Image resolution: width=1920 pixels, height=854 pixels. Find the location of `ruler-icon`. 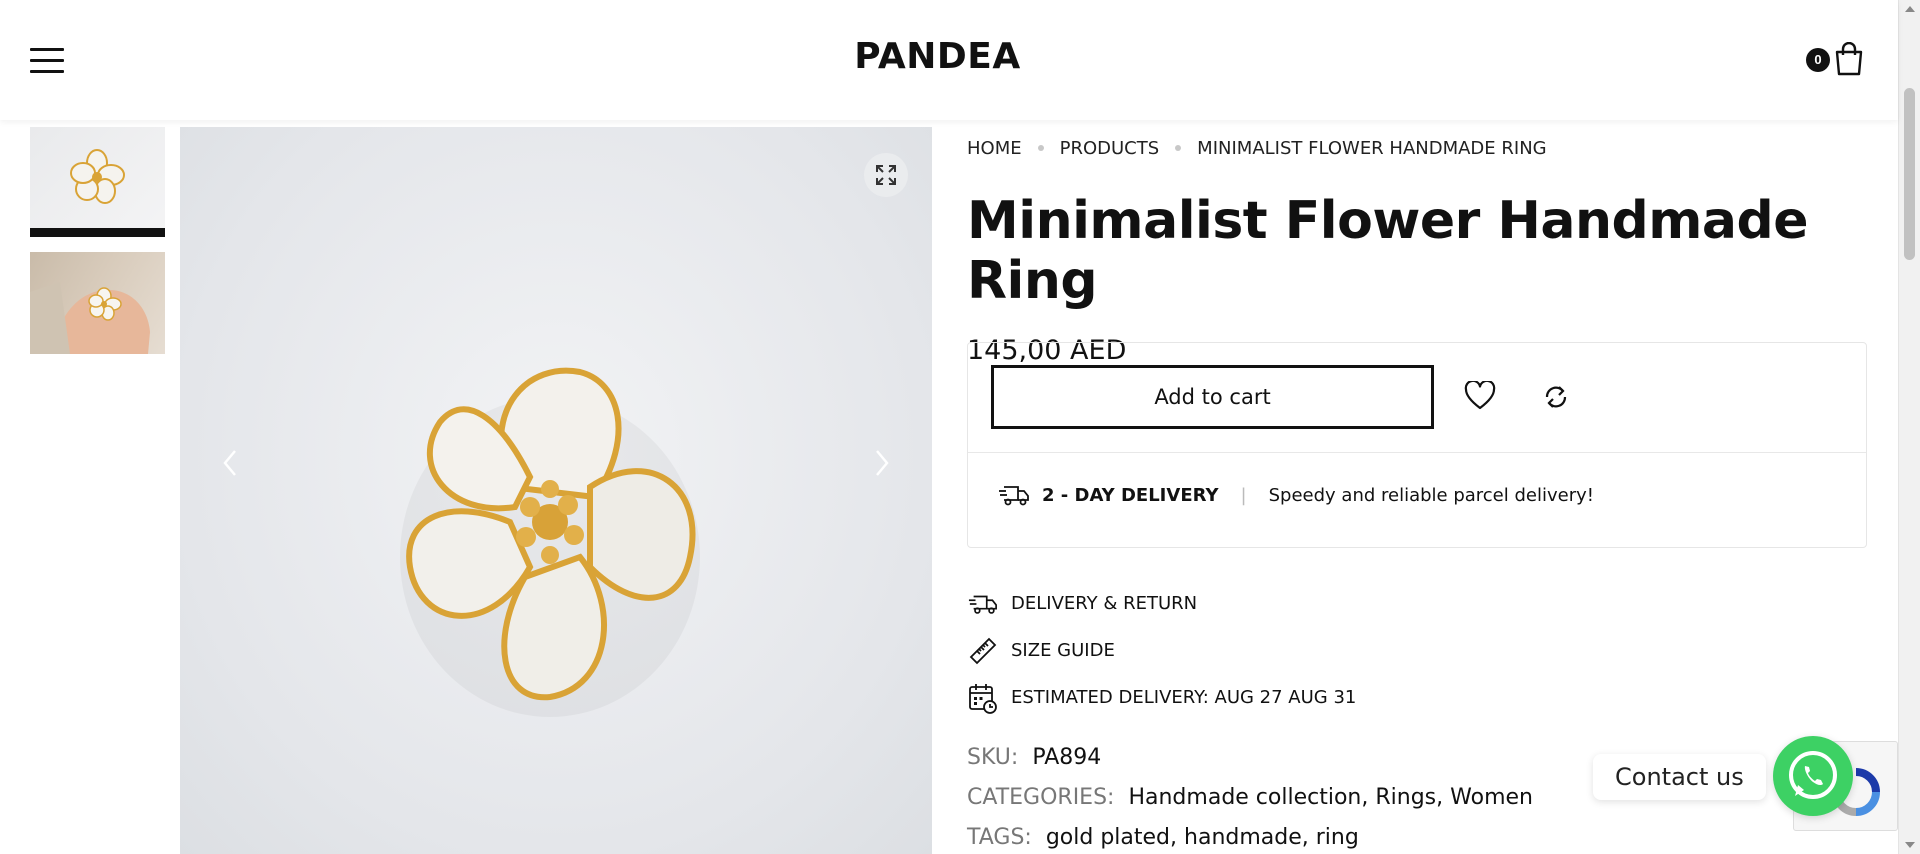

ruler-icon is located at coordinates (983, 651).